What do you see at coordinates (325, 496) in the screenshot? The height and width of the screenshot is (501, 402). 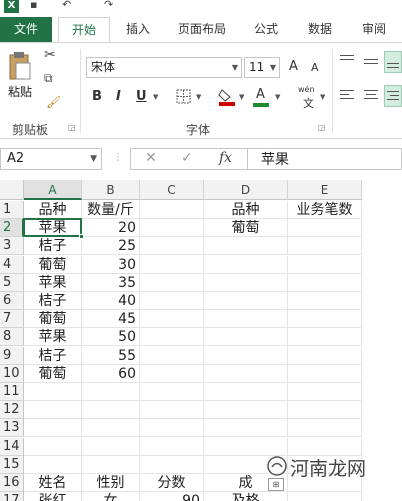 I see `cell-e17` at bounding box center [325, 496].